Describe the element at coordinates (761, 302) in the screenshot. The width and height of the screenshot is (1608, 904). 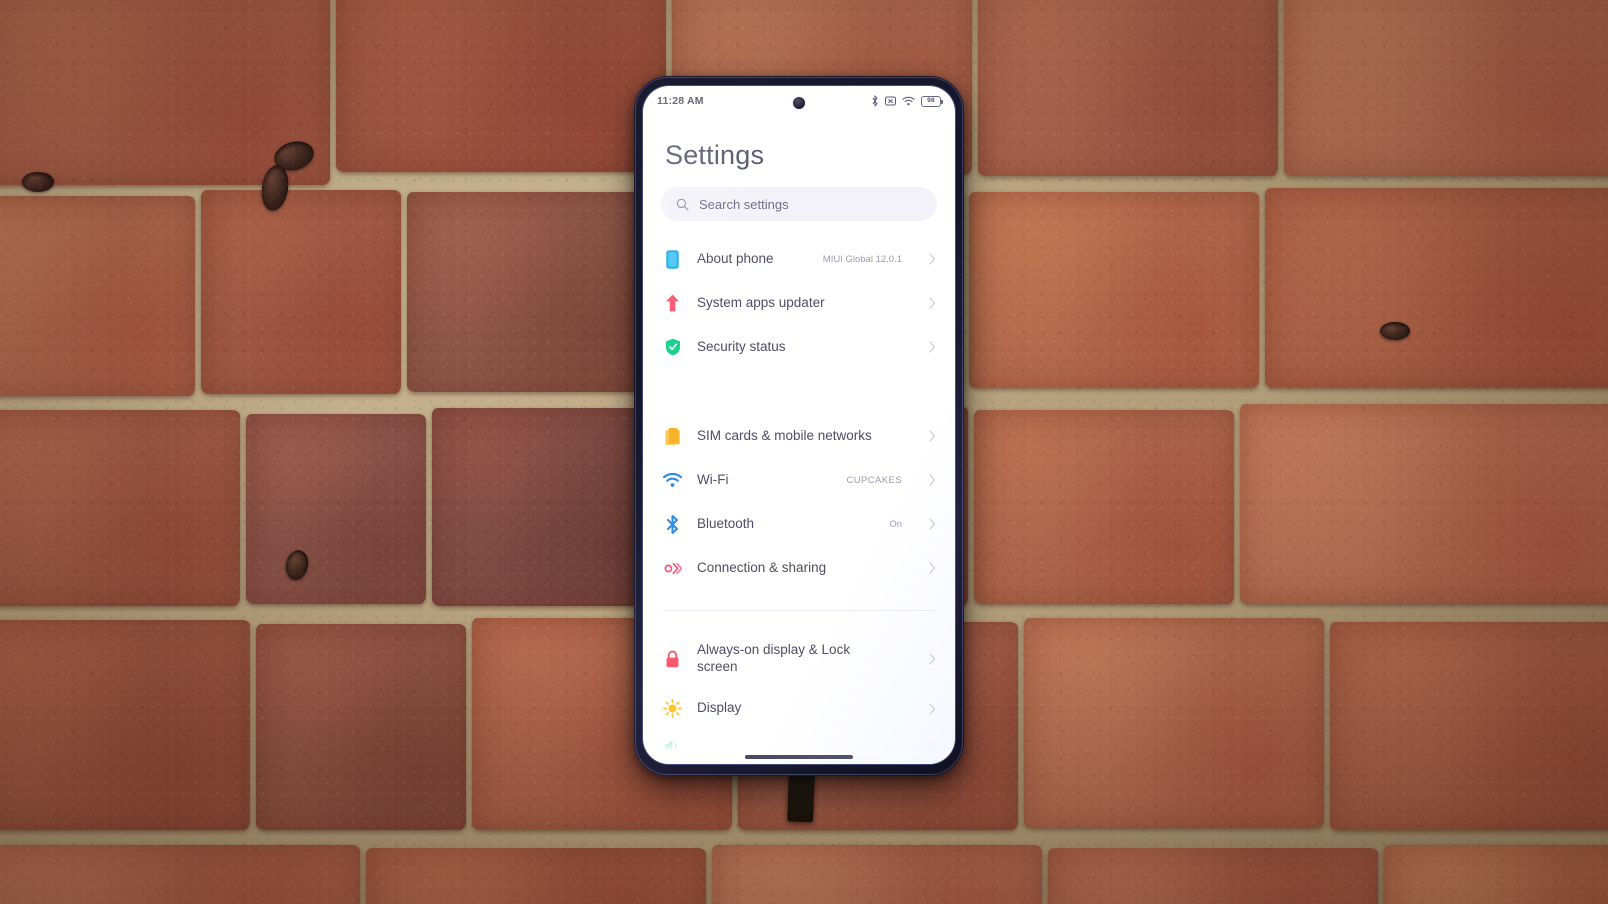
I see `settings-row-label: System apps updater` at that location.